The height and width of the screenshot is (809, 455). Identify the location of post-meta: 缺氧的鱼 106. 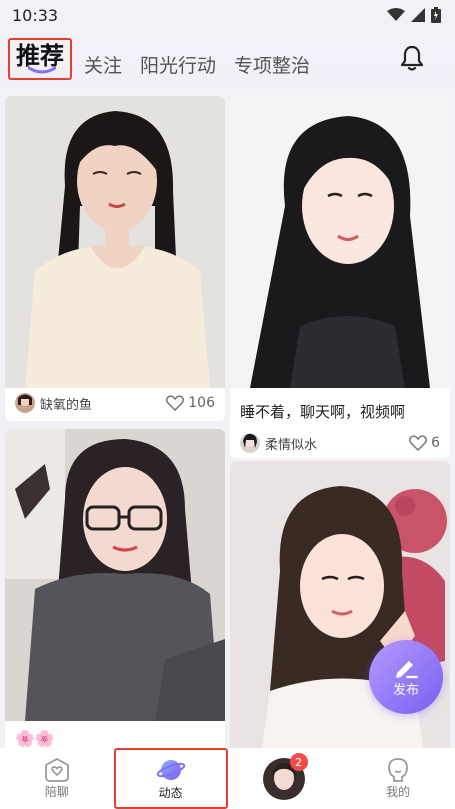
(115, 403).